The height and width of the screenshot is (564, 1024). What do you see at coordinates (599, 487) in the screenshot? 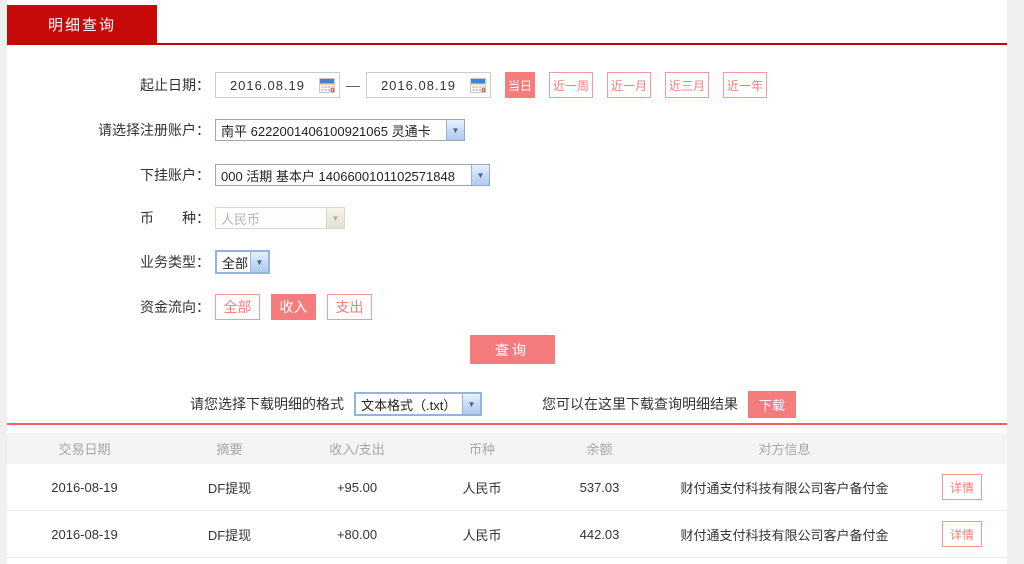
I see `cell-balance: 537.03` at bounding box center [599, 487].